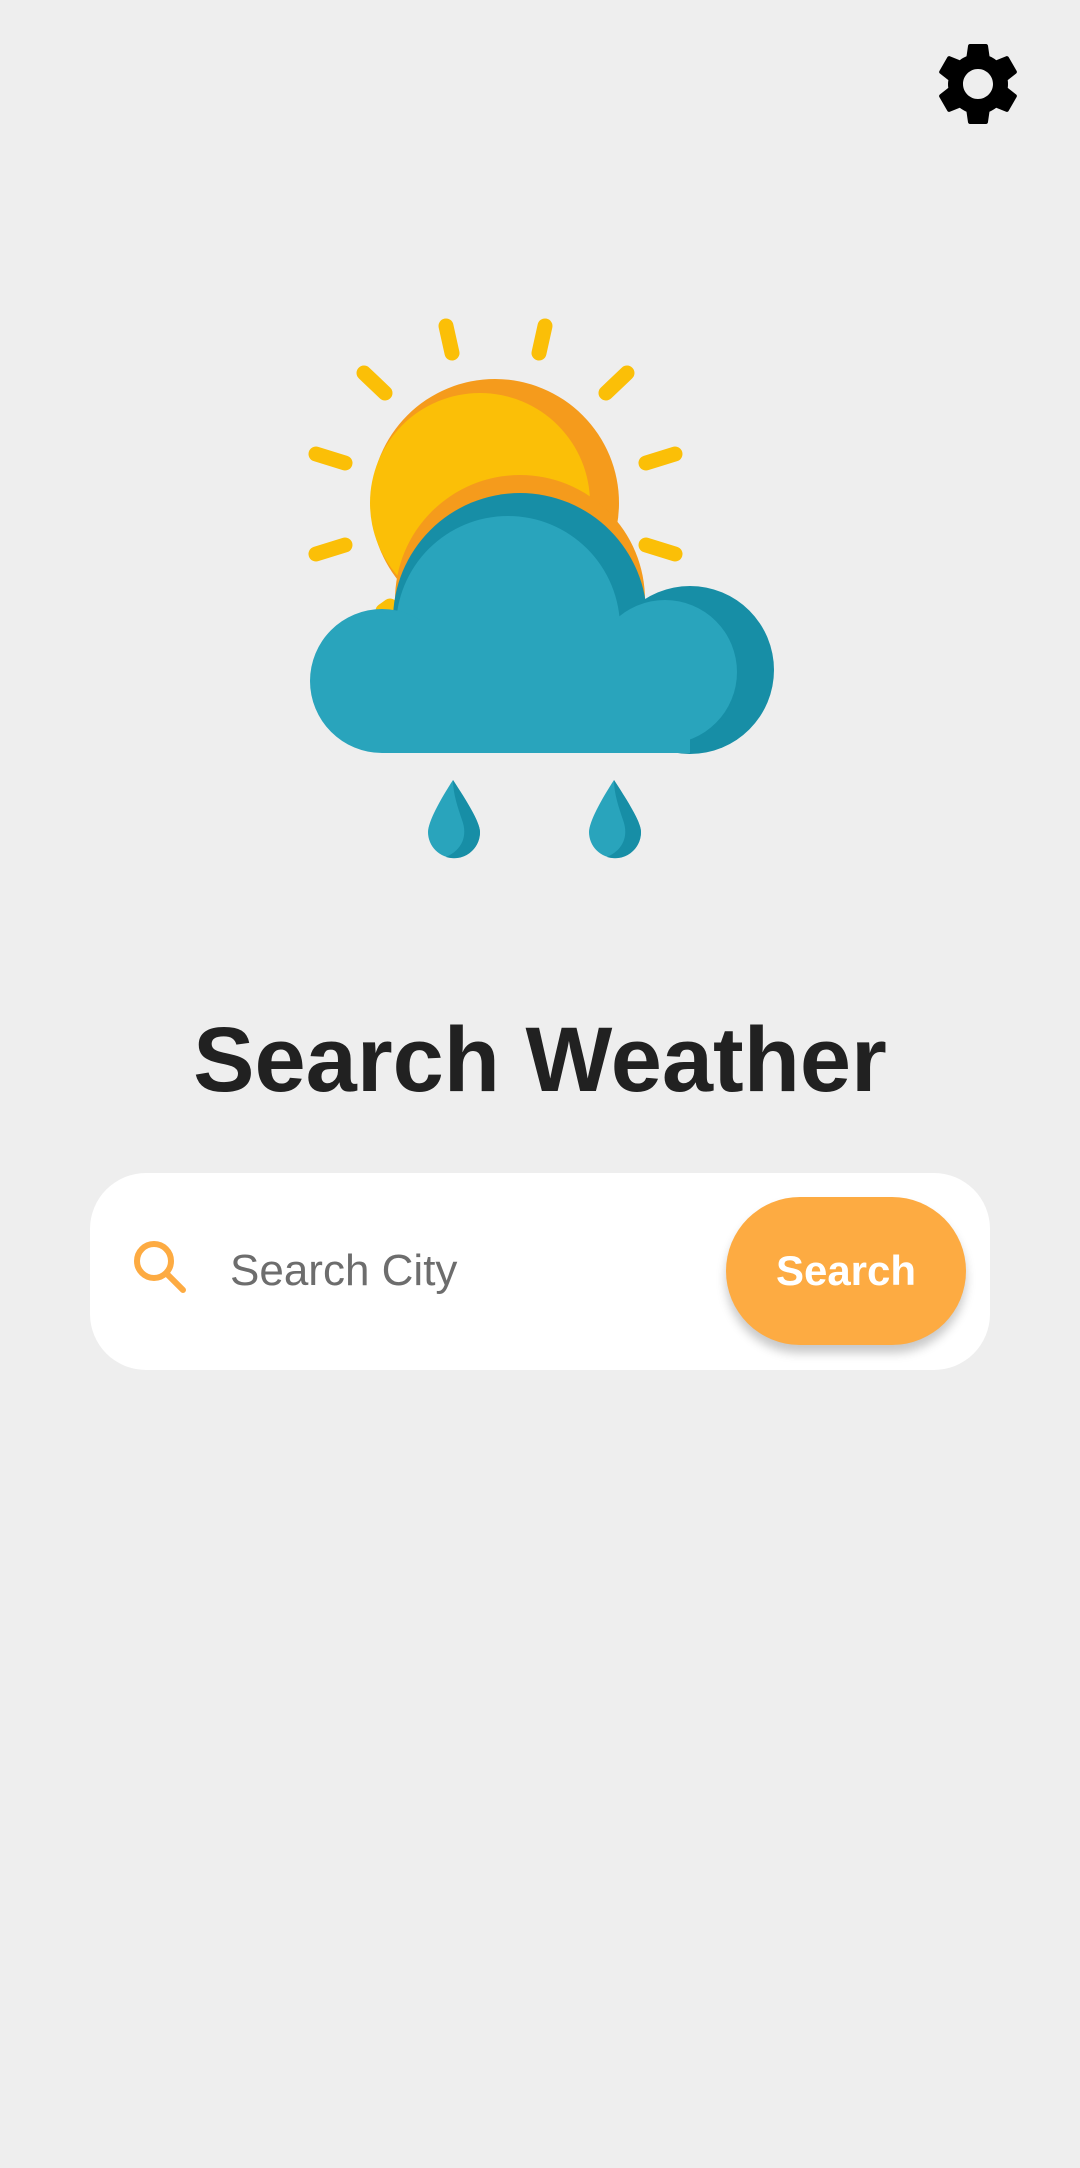 This screenshot has height=2168, width=1080. I want to click on search-icon, so click(162, 1271).